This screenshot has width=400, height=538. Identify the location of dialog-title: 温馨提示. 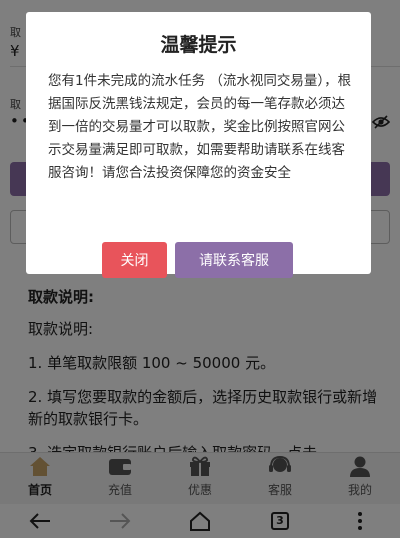
(198, 45).